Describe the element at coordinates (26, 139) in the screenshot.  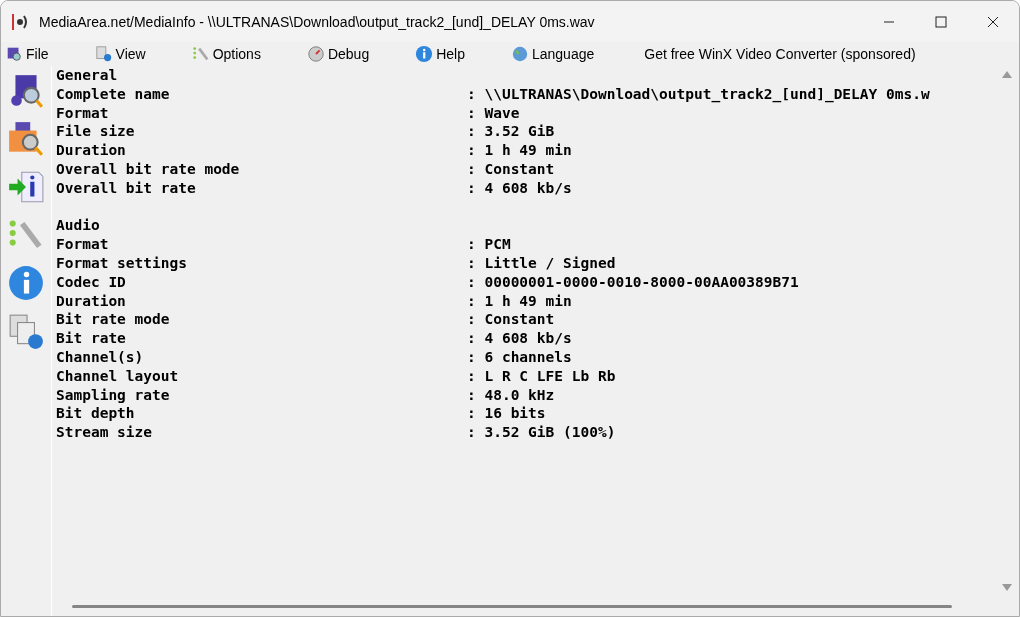
I see `folder-search-icon` at that location.